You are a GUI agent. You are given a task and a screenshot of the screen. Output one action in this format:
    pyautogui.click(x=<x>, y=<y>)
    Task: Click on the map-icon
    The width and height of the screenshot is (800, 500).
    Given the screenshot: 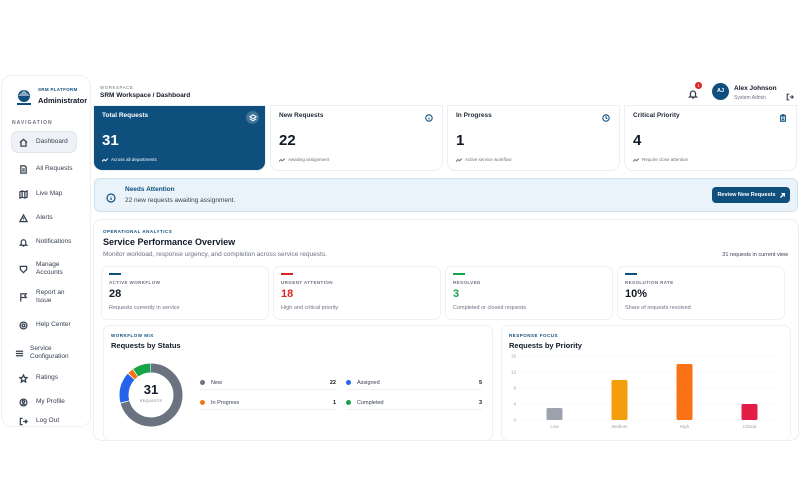 What is the action you would take?
    pyautogui.click(x=23, y=194)
    